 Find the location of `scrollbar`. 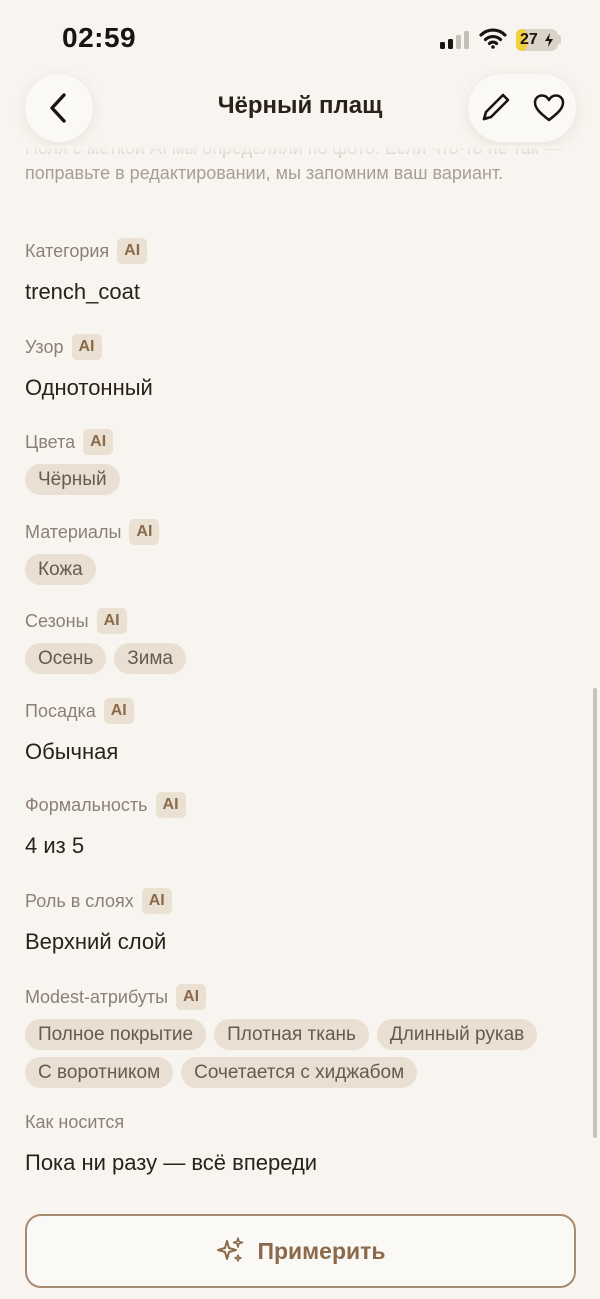

scrollbar is located at coordinates (595, 913).